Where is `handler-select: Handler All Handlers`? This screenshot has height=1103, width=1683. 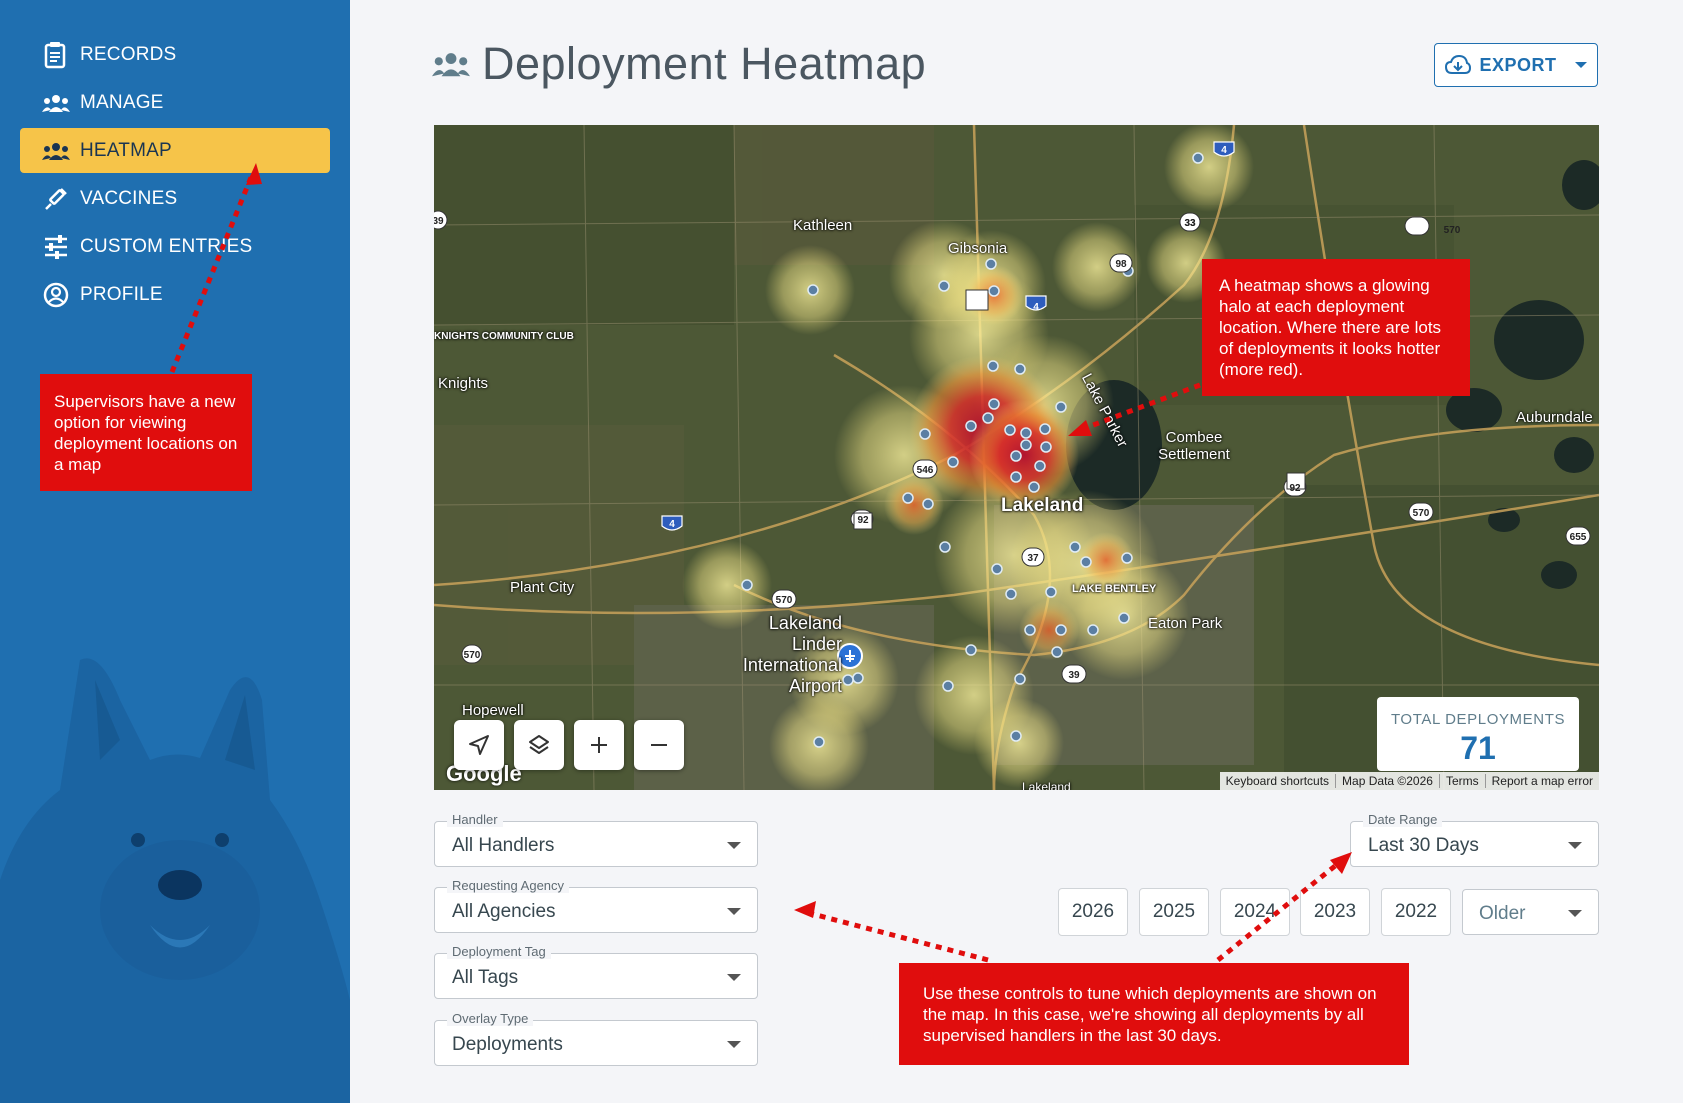 handler-select: Handler All Handlers is located at coordinates (596, 839).